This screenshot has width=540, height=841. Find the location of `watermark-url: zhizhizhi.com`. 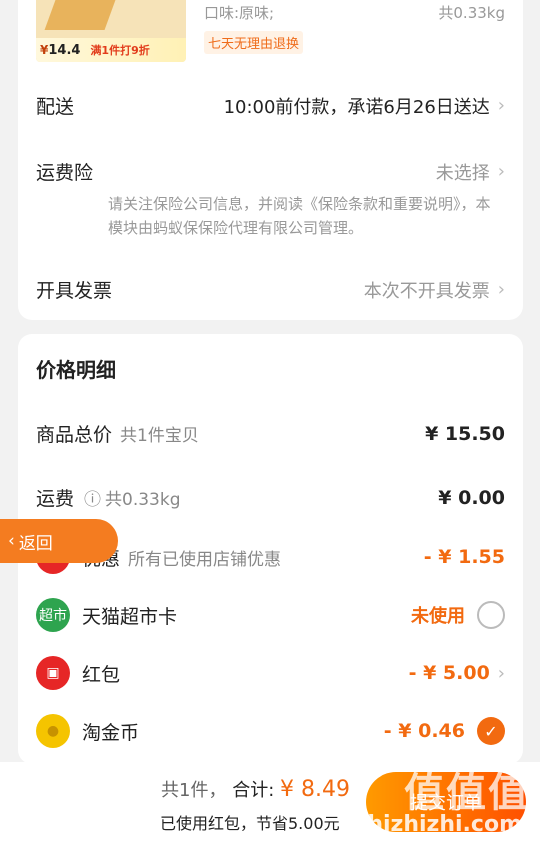

watermark-url: zhizhizhi.com is located at coordinates (438, 824).